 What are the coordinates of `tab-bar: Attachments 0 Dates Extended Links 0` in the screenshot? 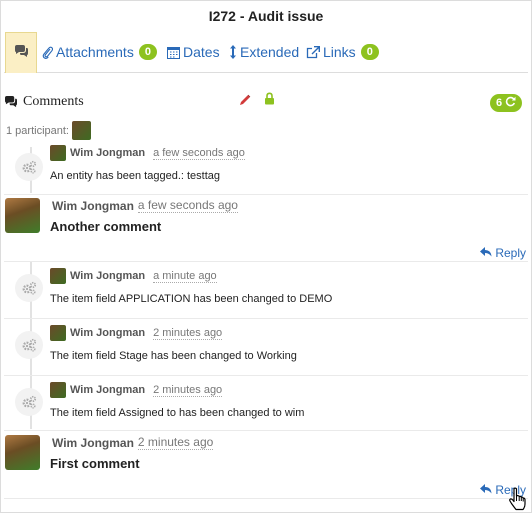 It's located at (266, 52).